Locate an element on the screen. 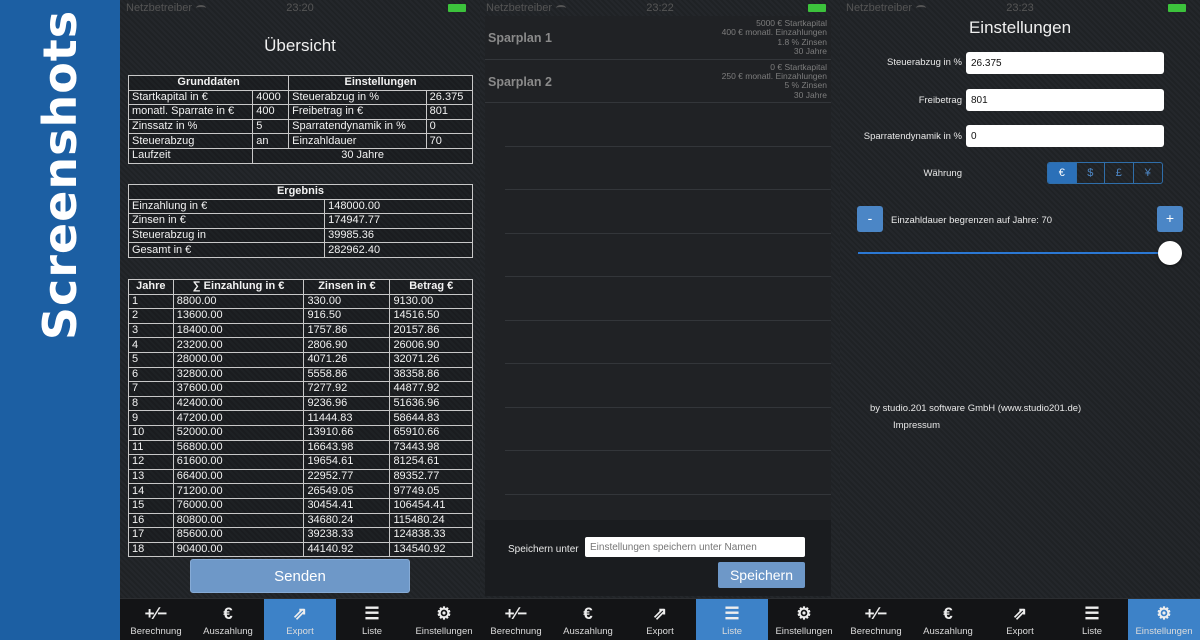  tax-input is located at coordinates (1065, 63).